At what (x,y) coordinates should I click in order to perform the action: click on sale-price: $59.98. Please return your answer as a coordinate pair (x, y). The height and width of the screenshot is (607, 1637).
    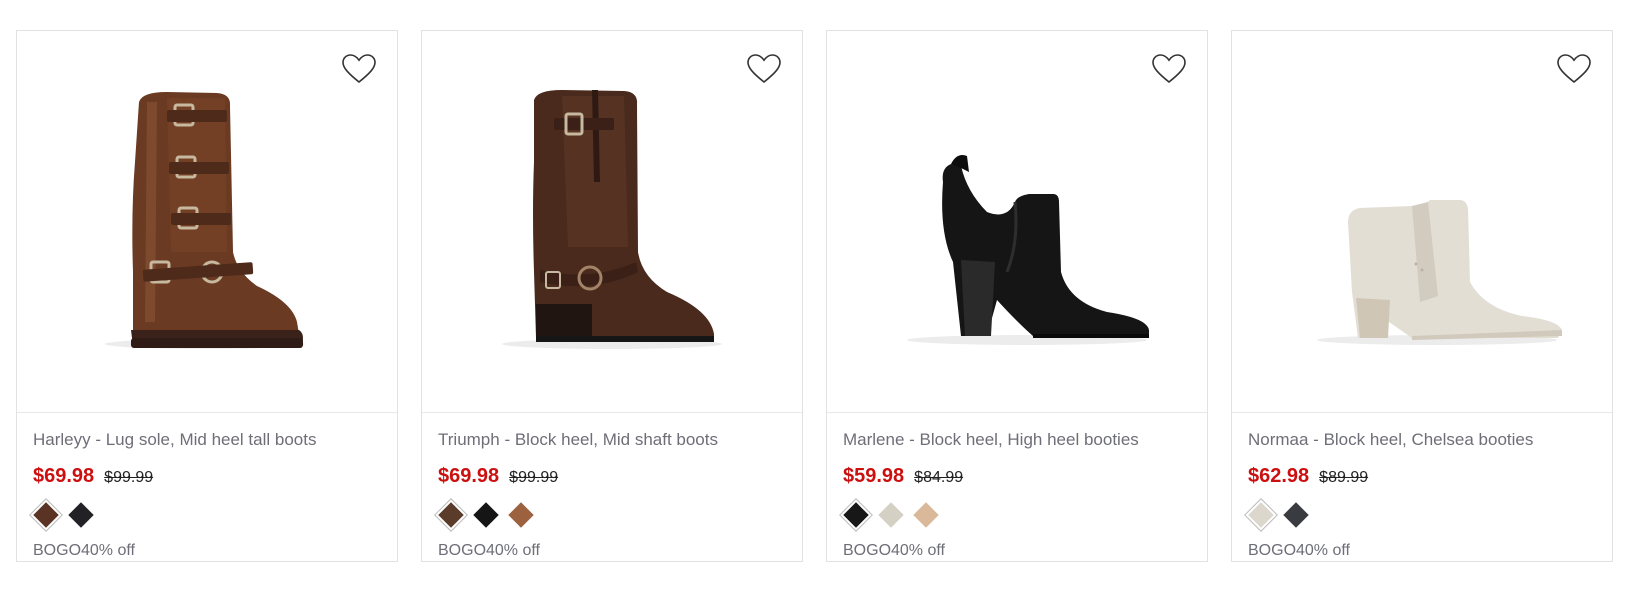
    Looking at the image, I should click on (874, 476).